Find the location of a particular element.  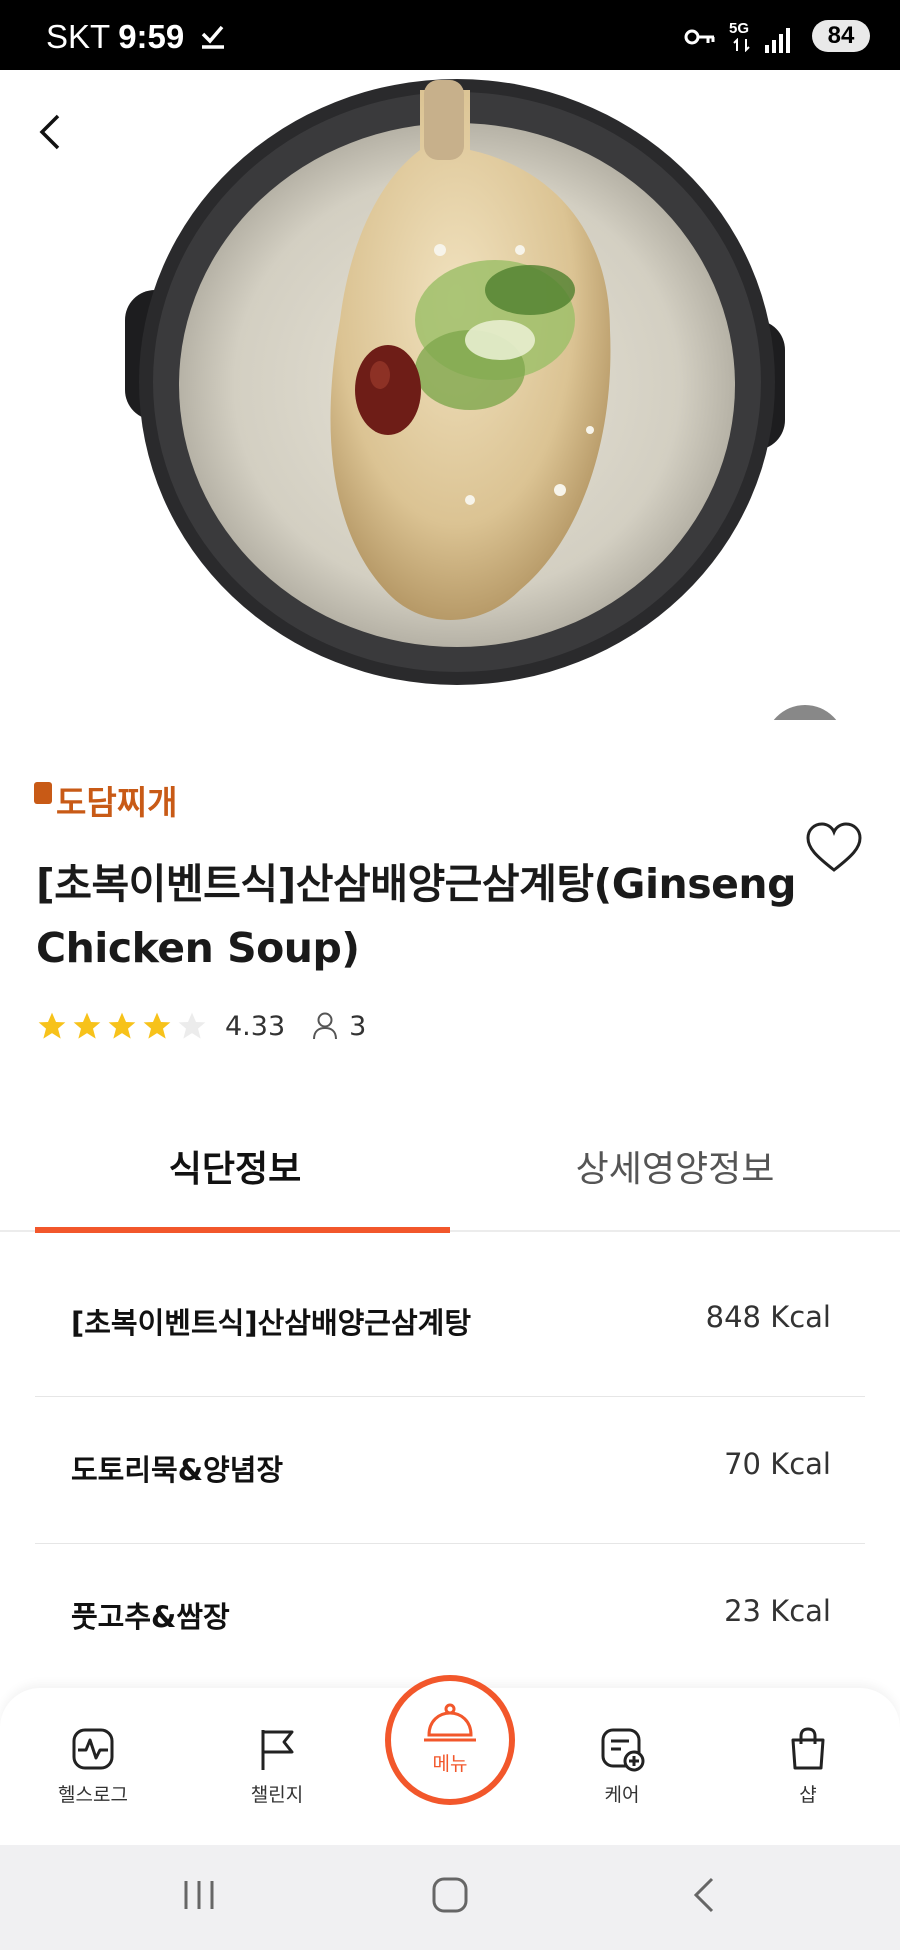

nav-label: 샵 is located at coordinates (808, 1795).